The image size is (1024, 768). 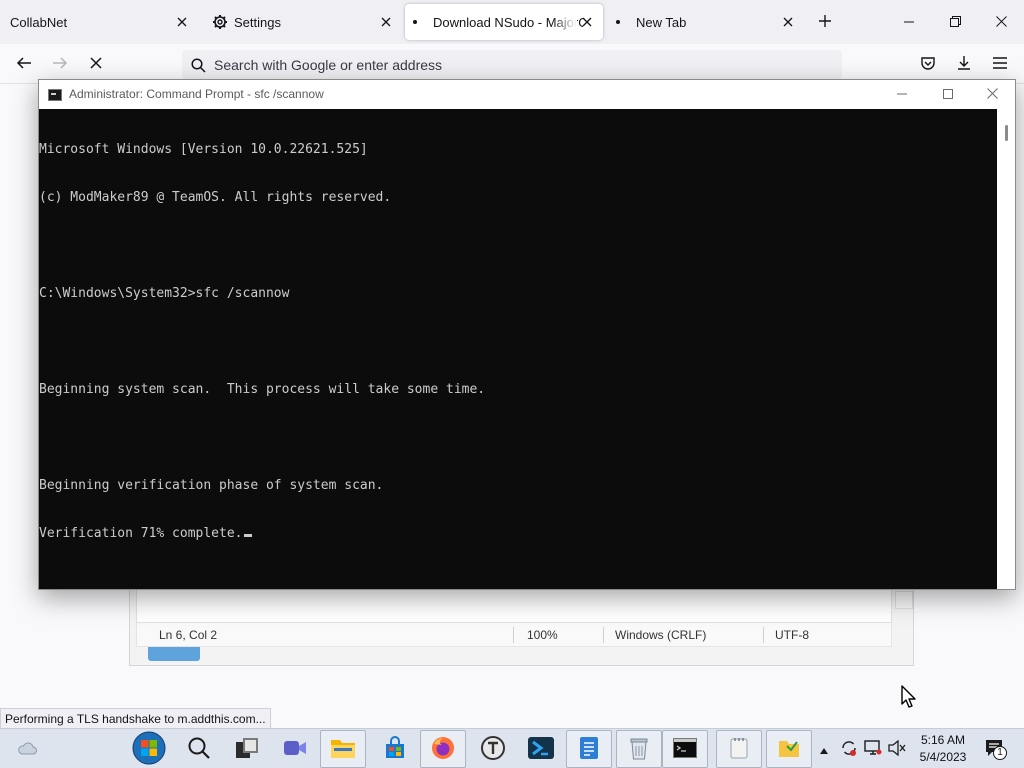 I want to click on taskbar-clock: 5:16 AM 5/4/2023, so click(x=943, y=749).